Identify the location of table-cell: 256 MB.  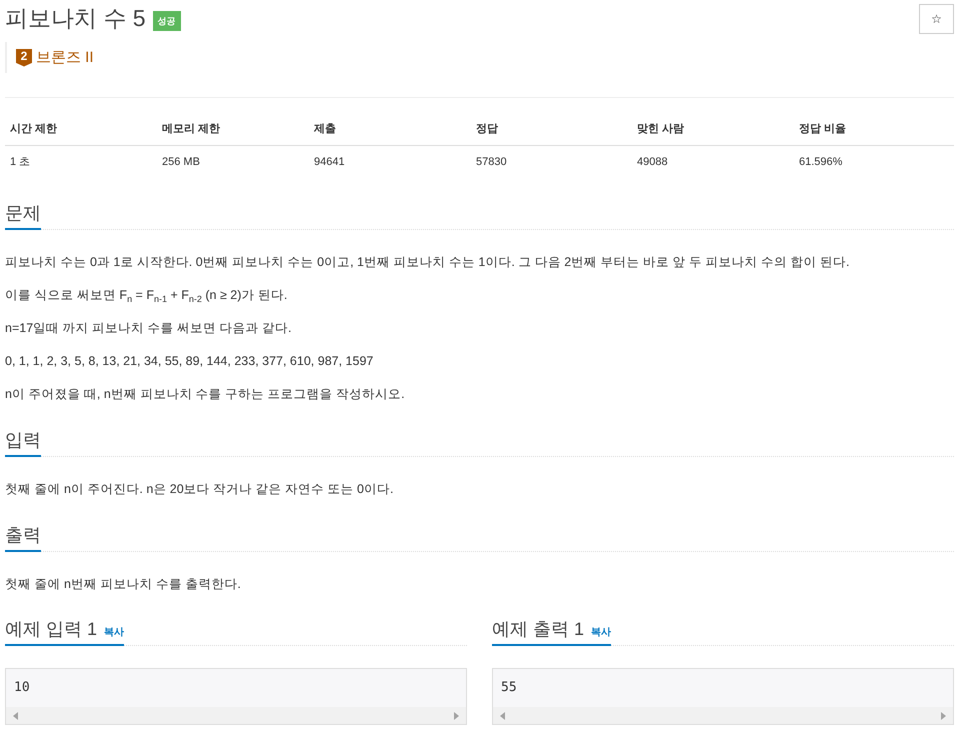
(233, 161).